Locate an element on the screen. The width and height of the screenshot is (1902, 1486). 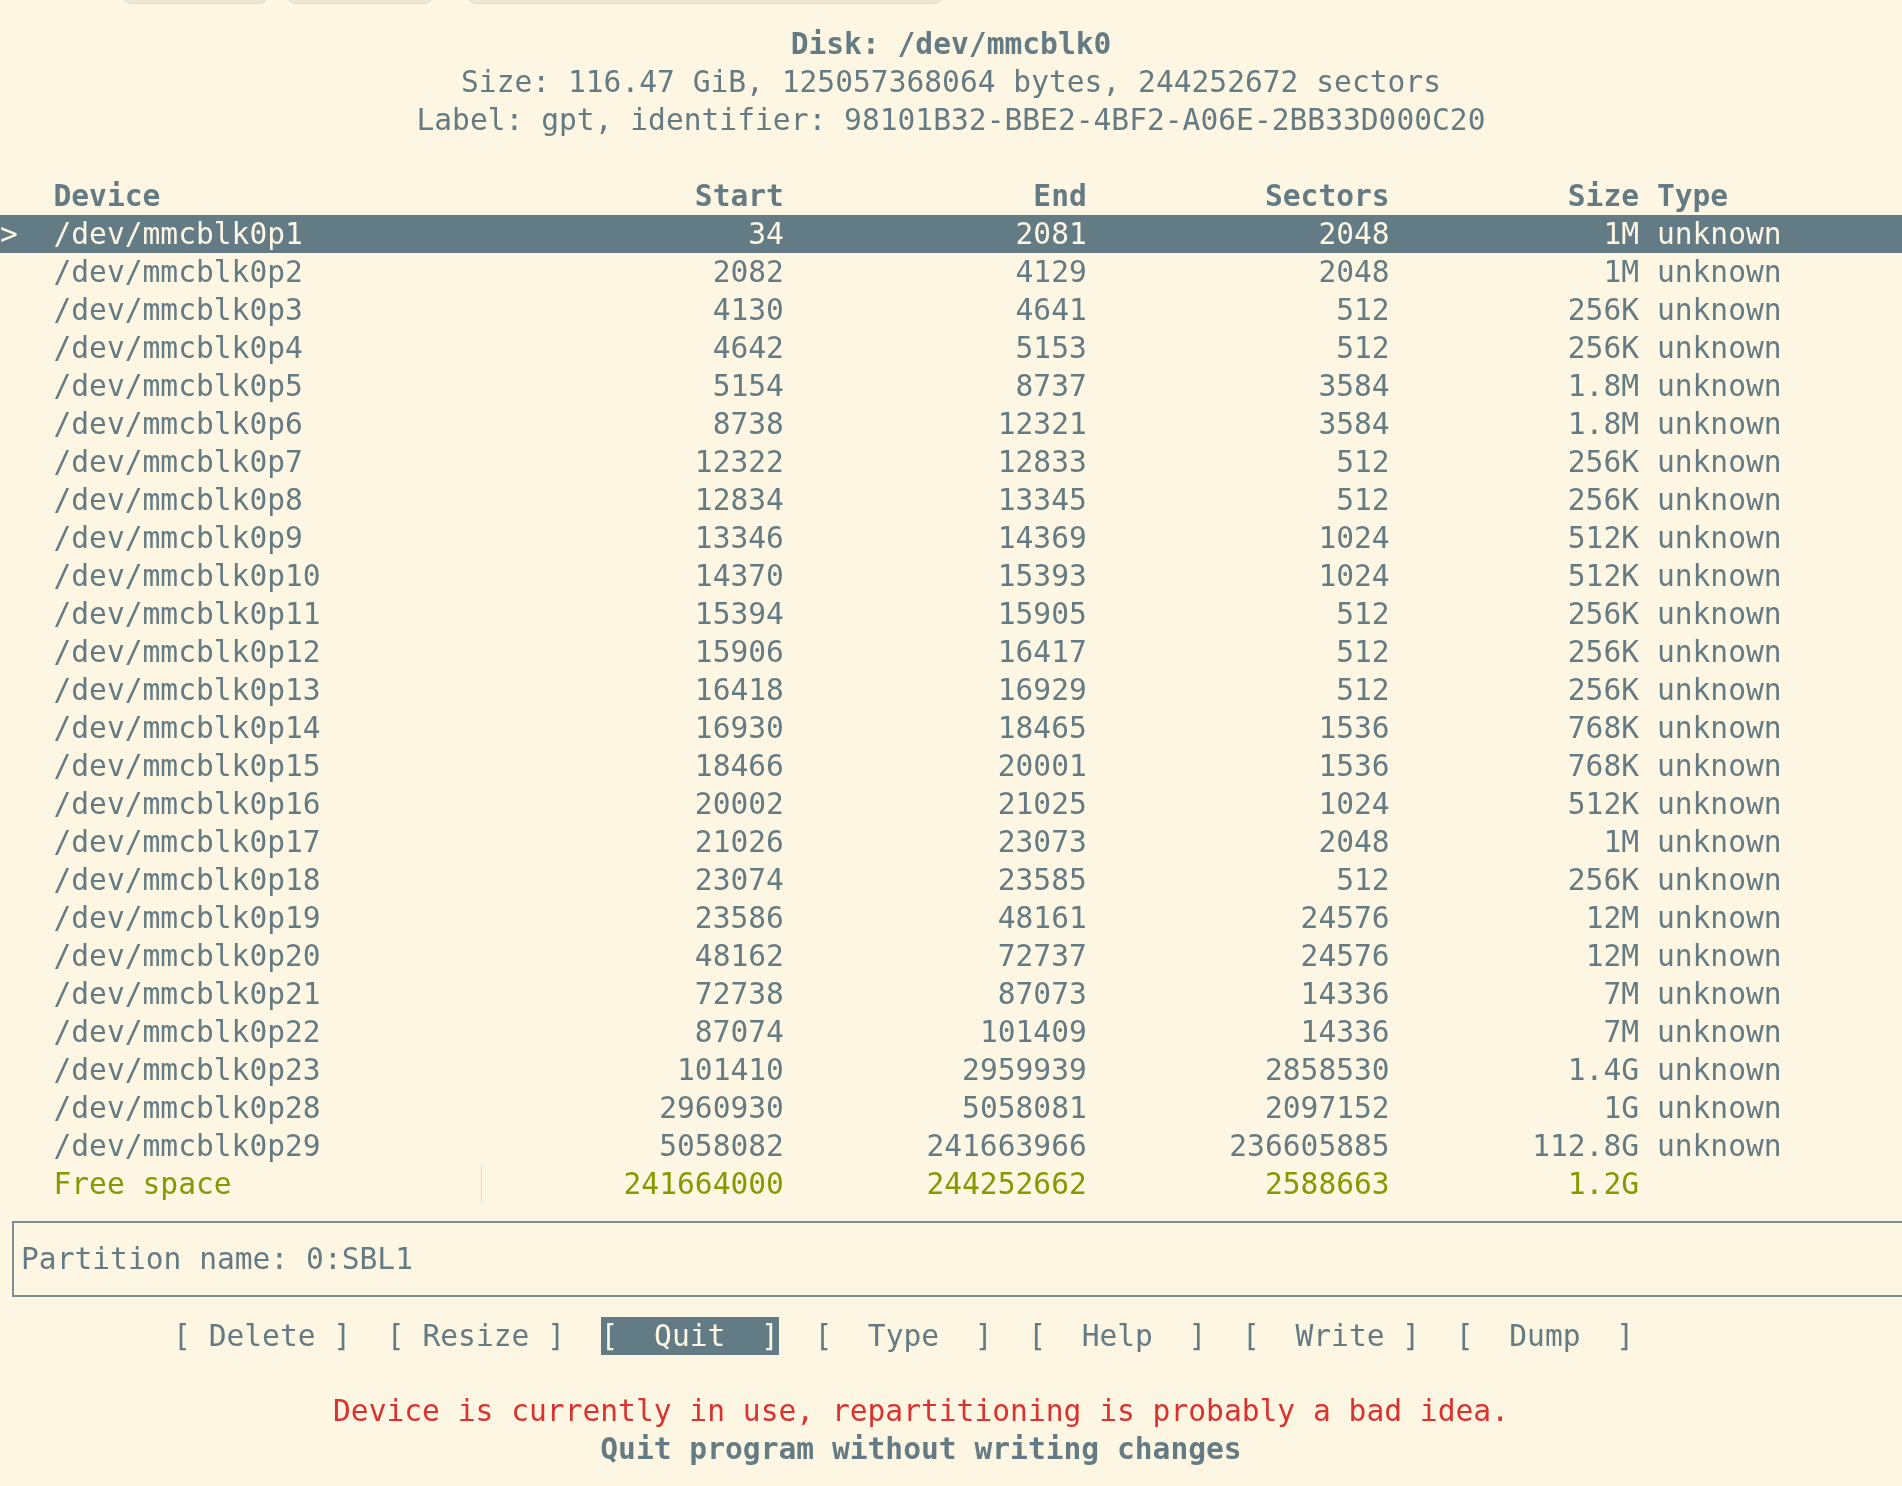
partition-row: /dev/mmcblk0p29 5058082 241663966 236605885 112.8G unknown is located at coordinates (951, 1146).